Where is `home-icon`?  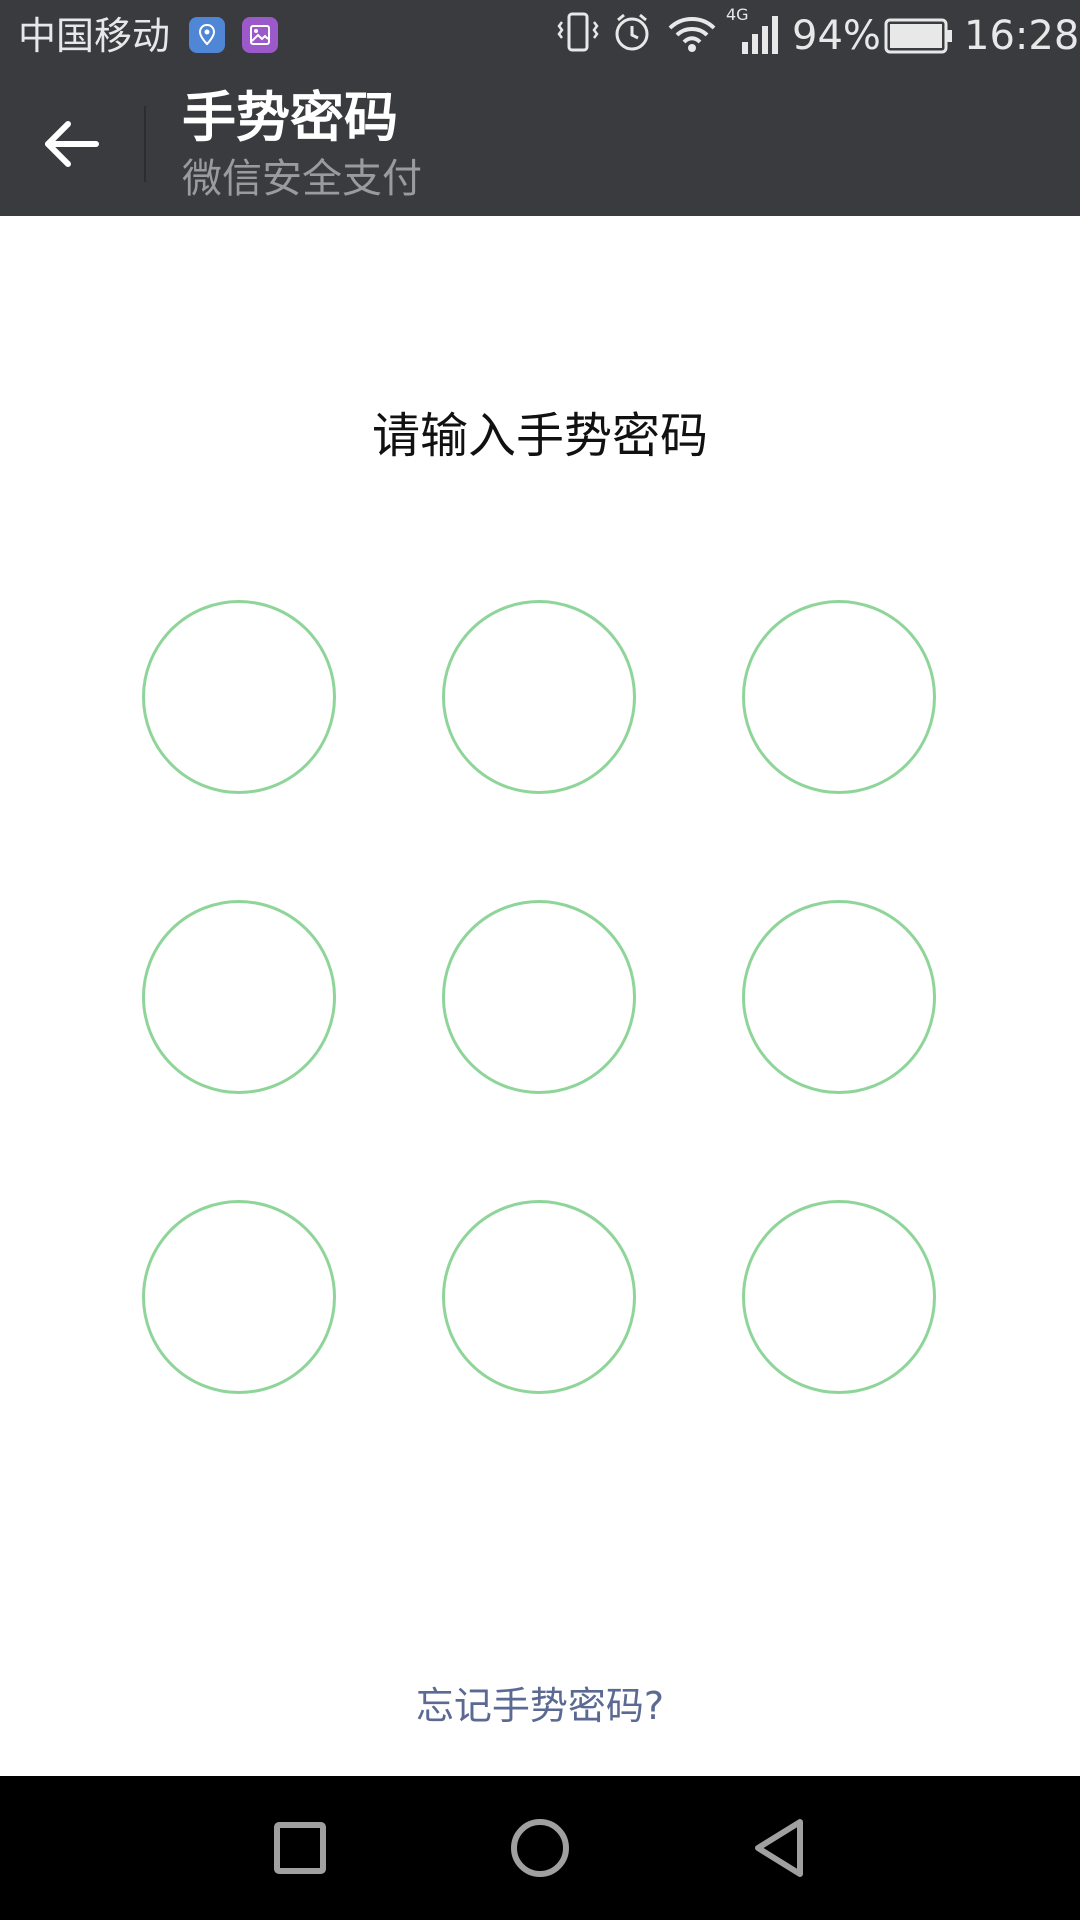
home-icon is located at coordinates (540, 1848).